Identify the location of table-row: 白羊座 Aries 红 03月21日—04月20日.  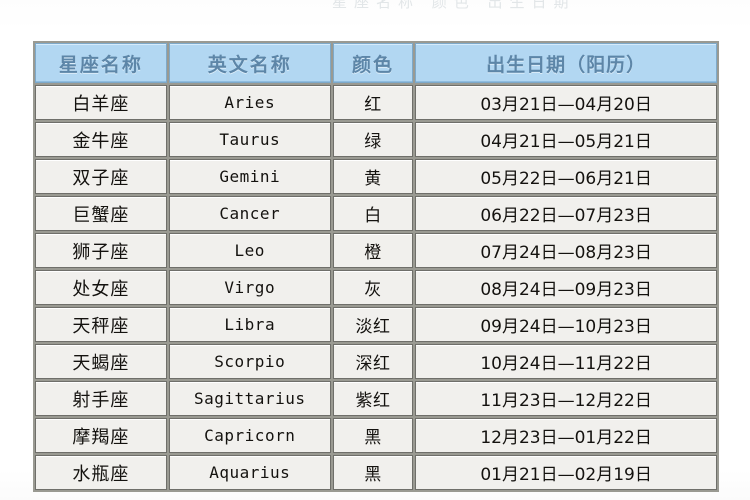
(376, 102).